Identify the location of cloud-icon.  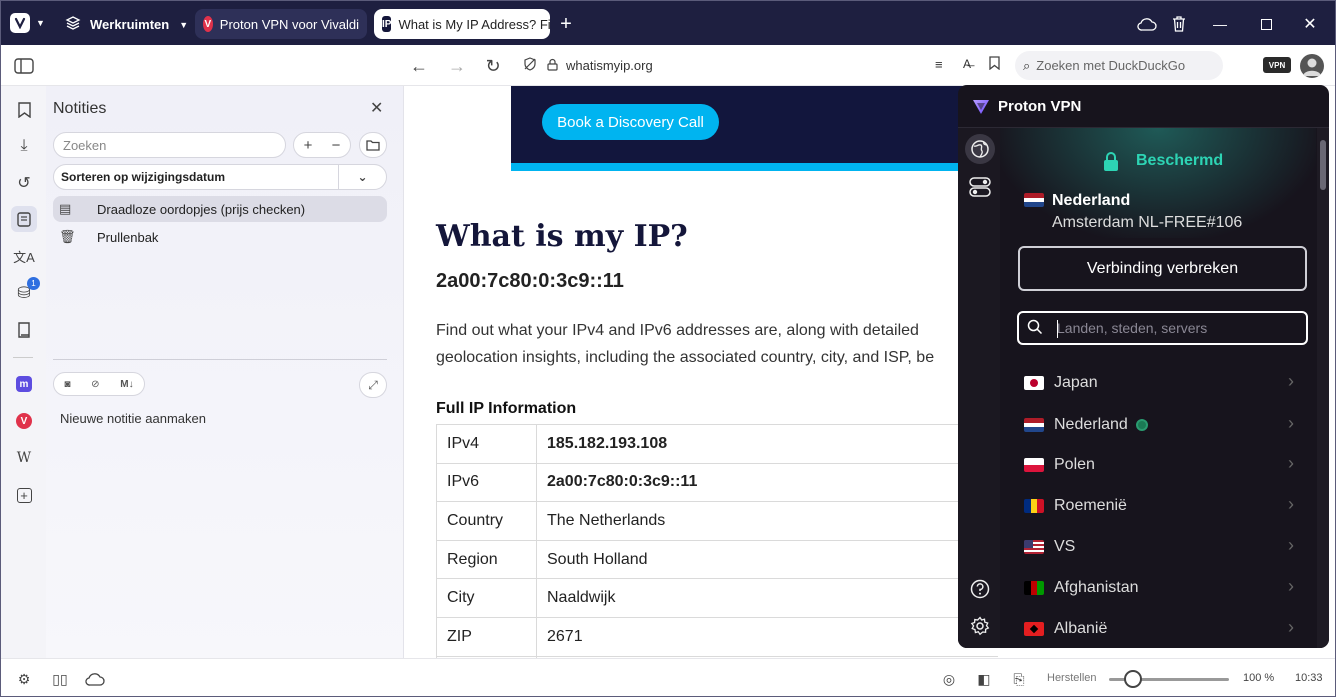
(1147, 24).